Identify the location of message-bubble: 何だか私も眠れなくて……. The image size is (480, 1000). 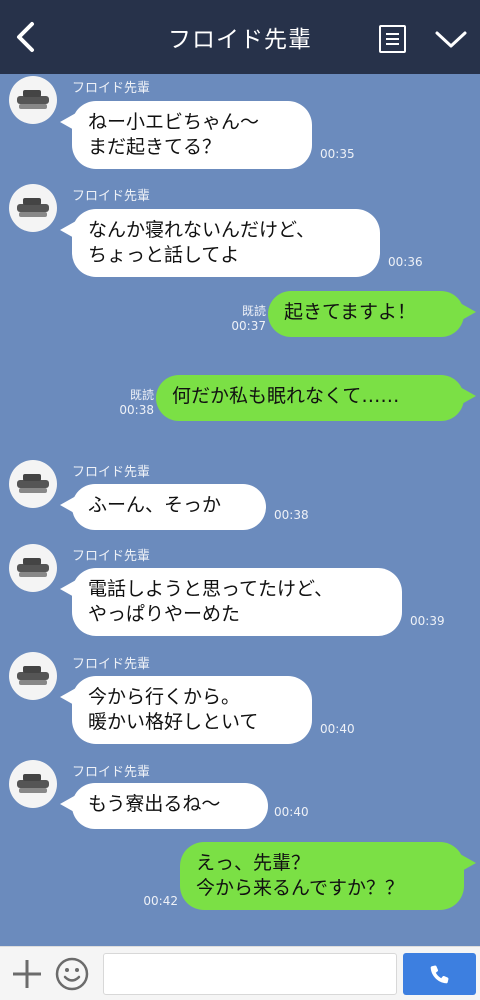
(316, 398).